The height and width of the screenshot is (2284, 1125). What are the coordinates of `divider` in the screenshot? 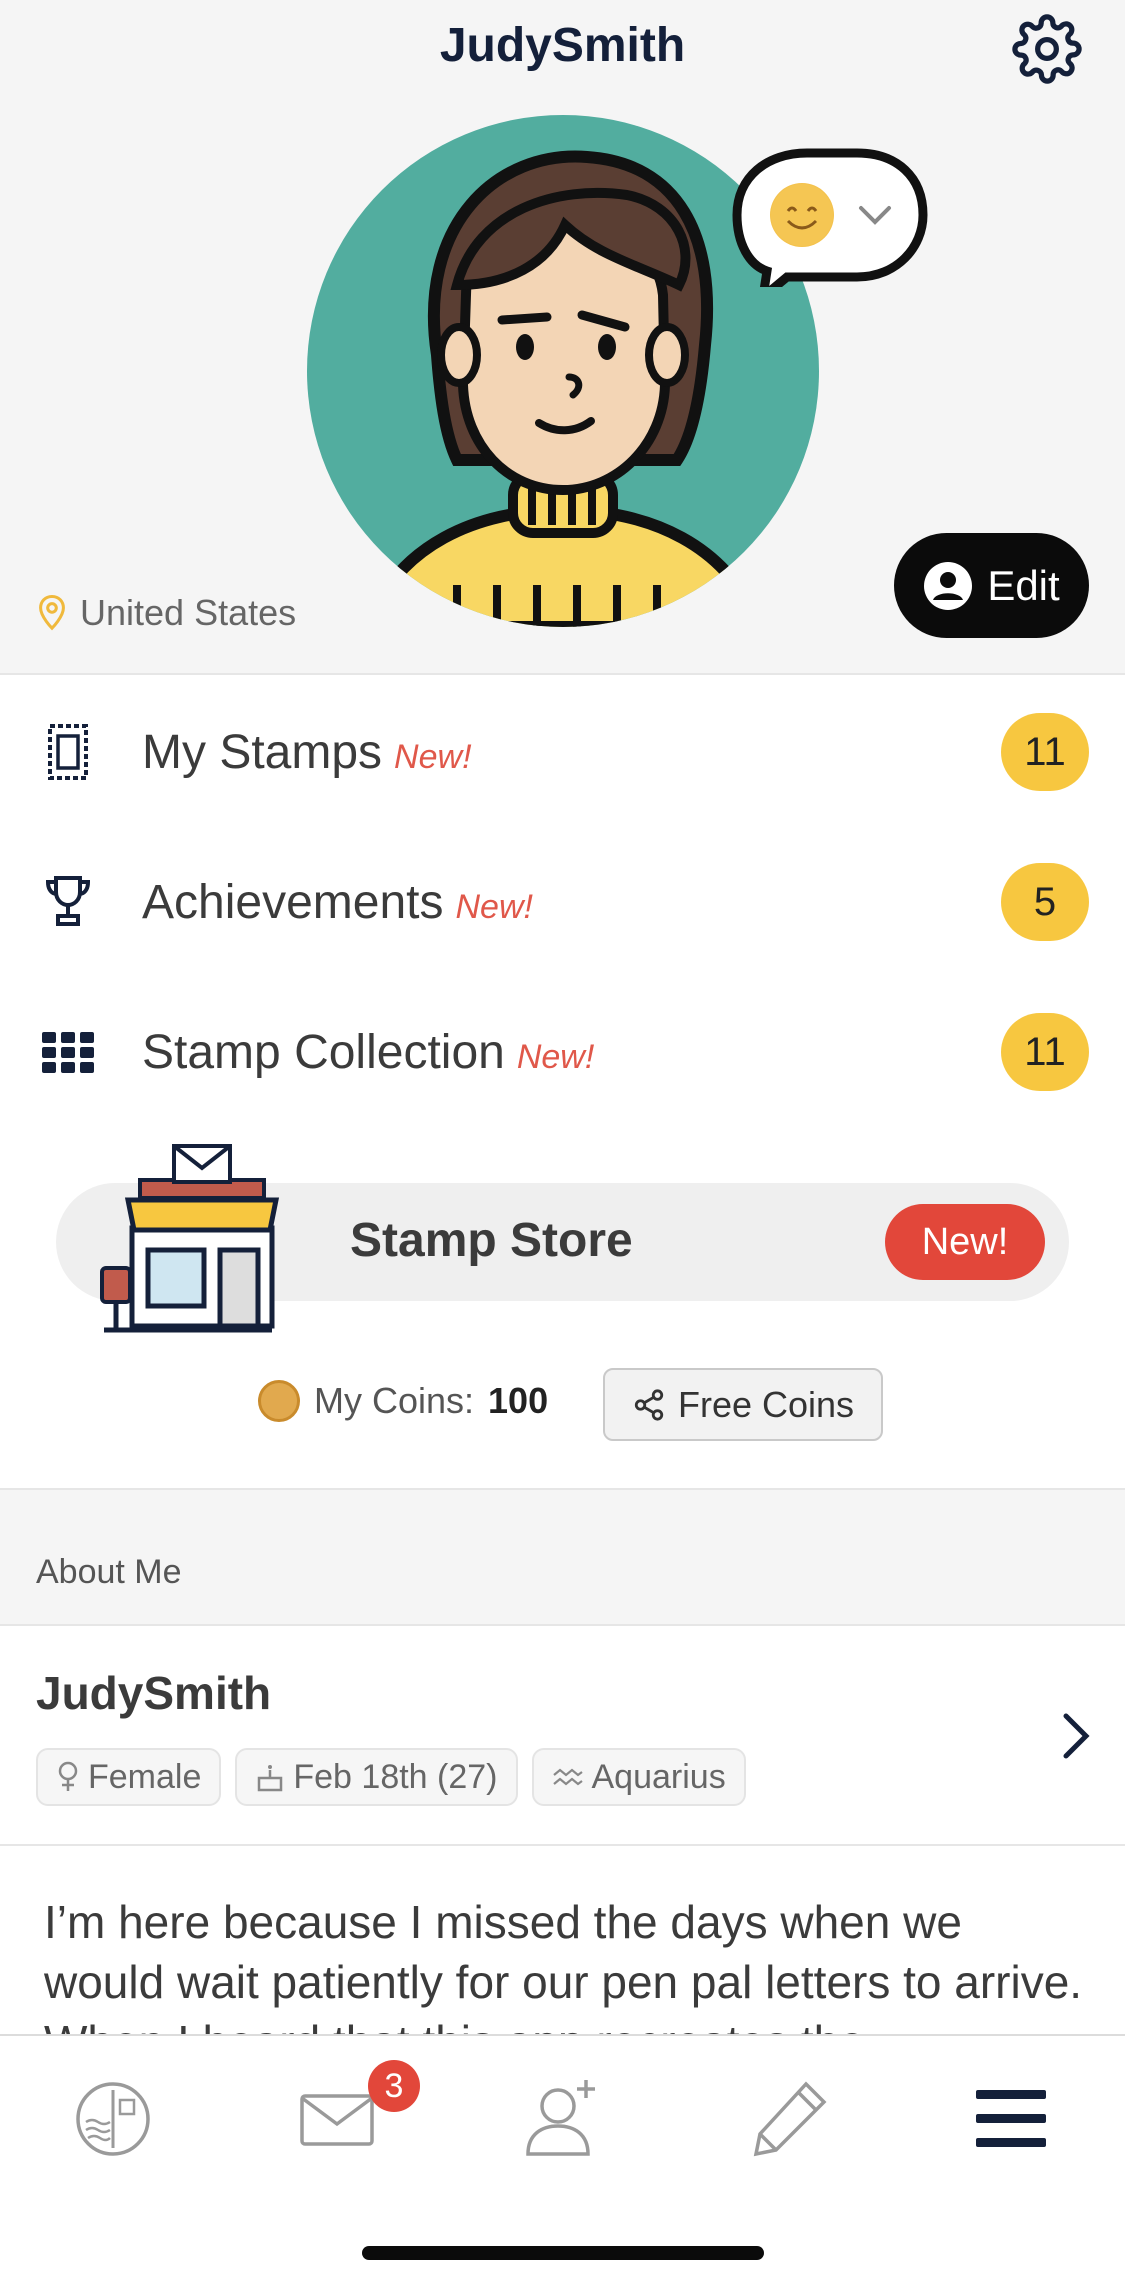 It's located at (562, 1845).